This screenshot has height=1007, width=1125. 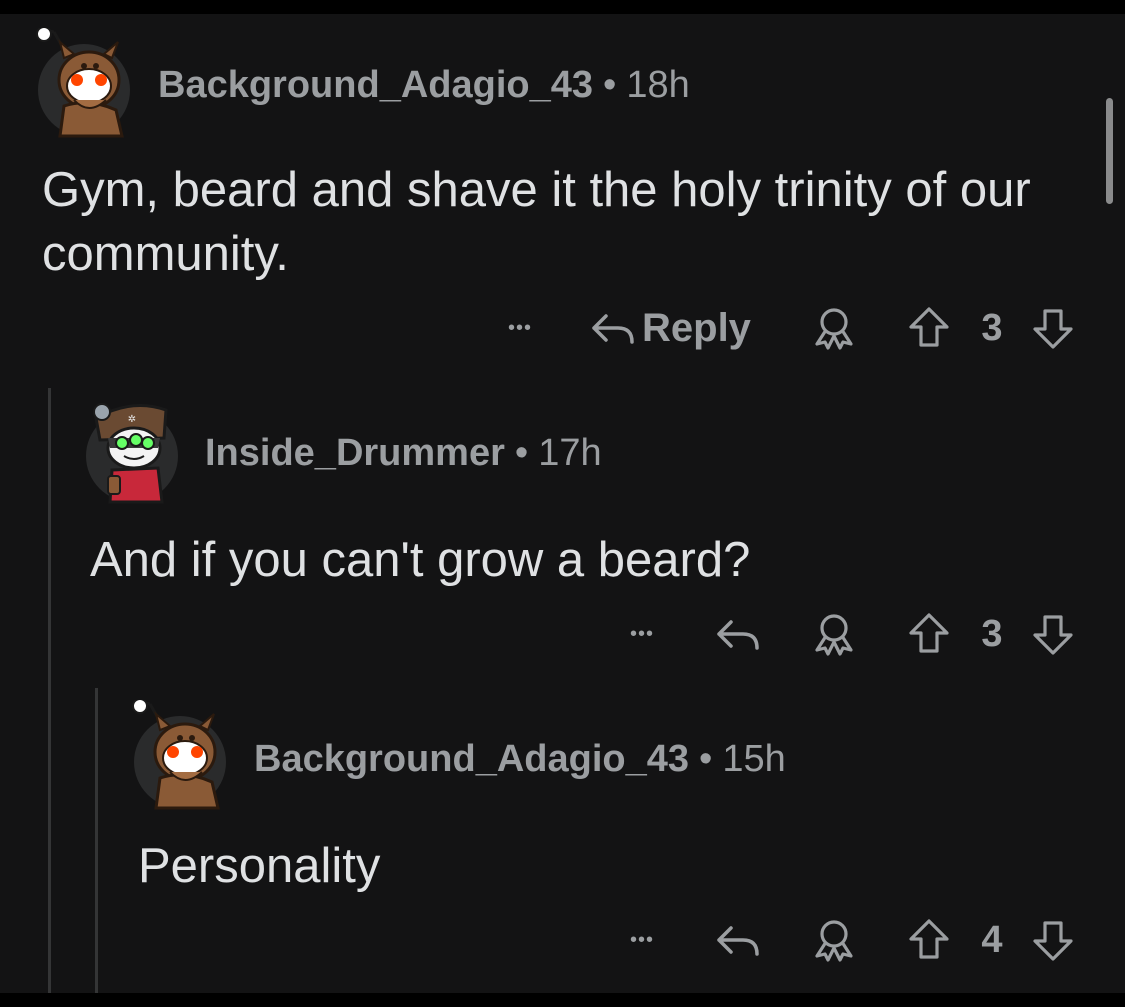 I want to click on comment-actions: ••• 4, so click(x=562, y=940).